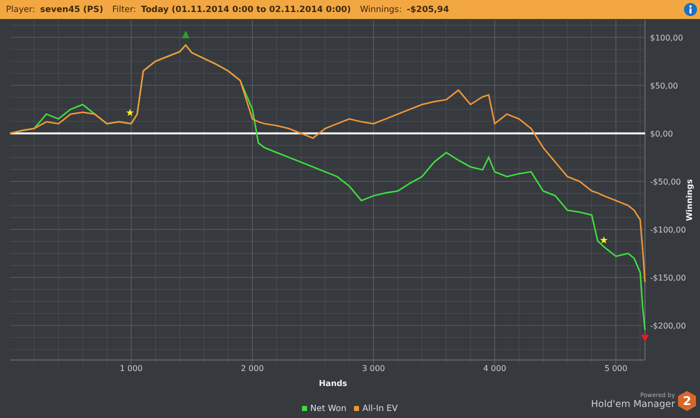  What do you see at coordinates (427, 9) in the screenshot?
I see `field-value: -$205,94` at bounding box center [427, 9].